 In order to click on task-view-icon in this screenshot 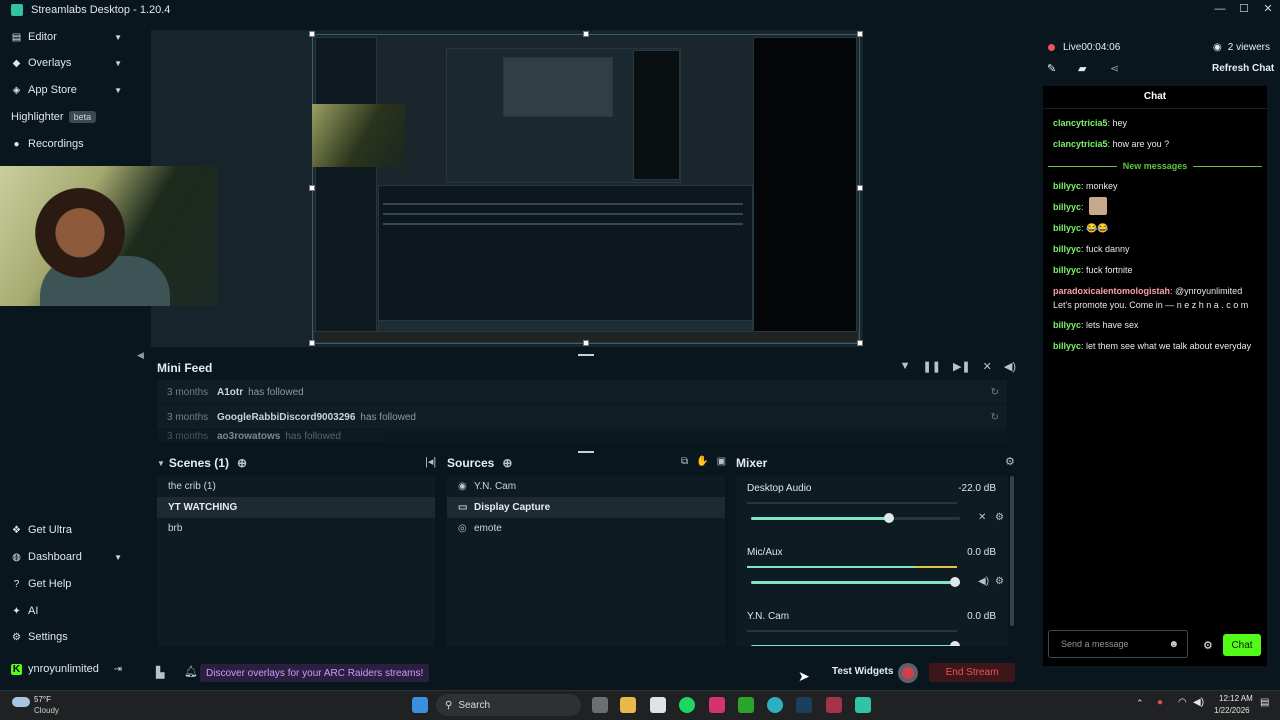, I will do `click(600, 705)`.